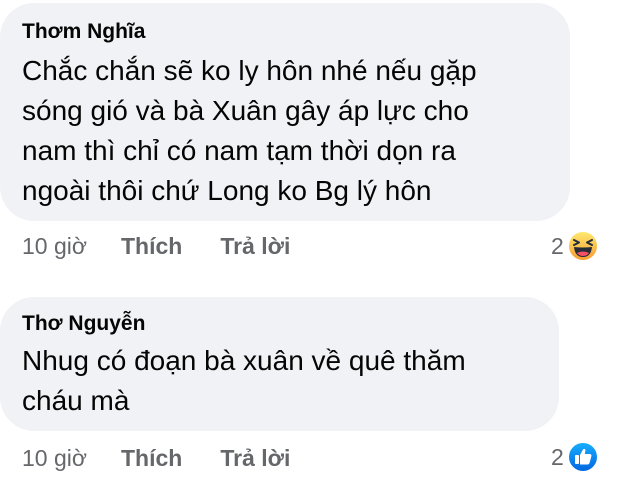  Describe the element at coordinates (280, 324) in the screenshot. I see `comment-author: Thơ Nguyễn` at that location.